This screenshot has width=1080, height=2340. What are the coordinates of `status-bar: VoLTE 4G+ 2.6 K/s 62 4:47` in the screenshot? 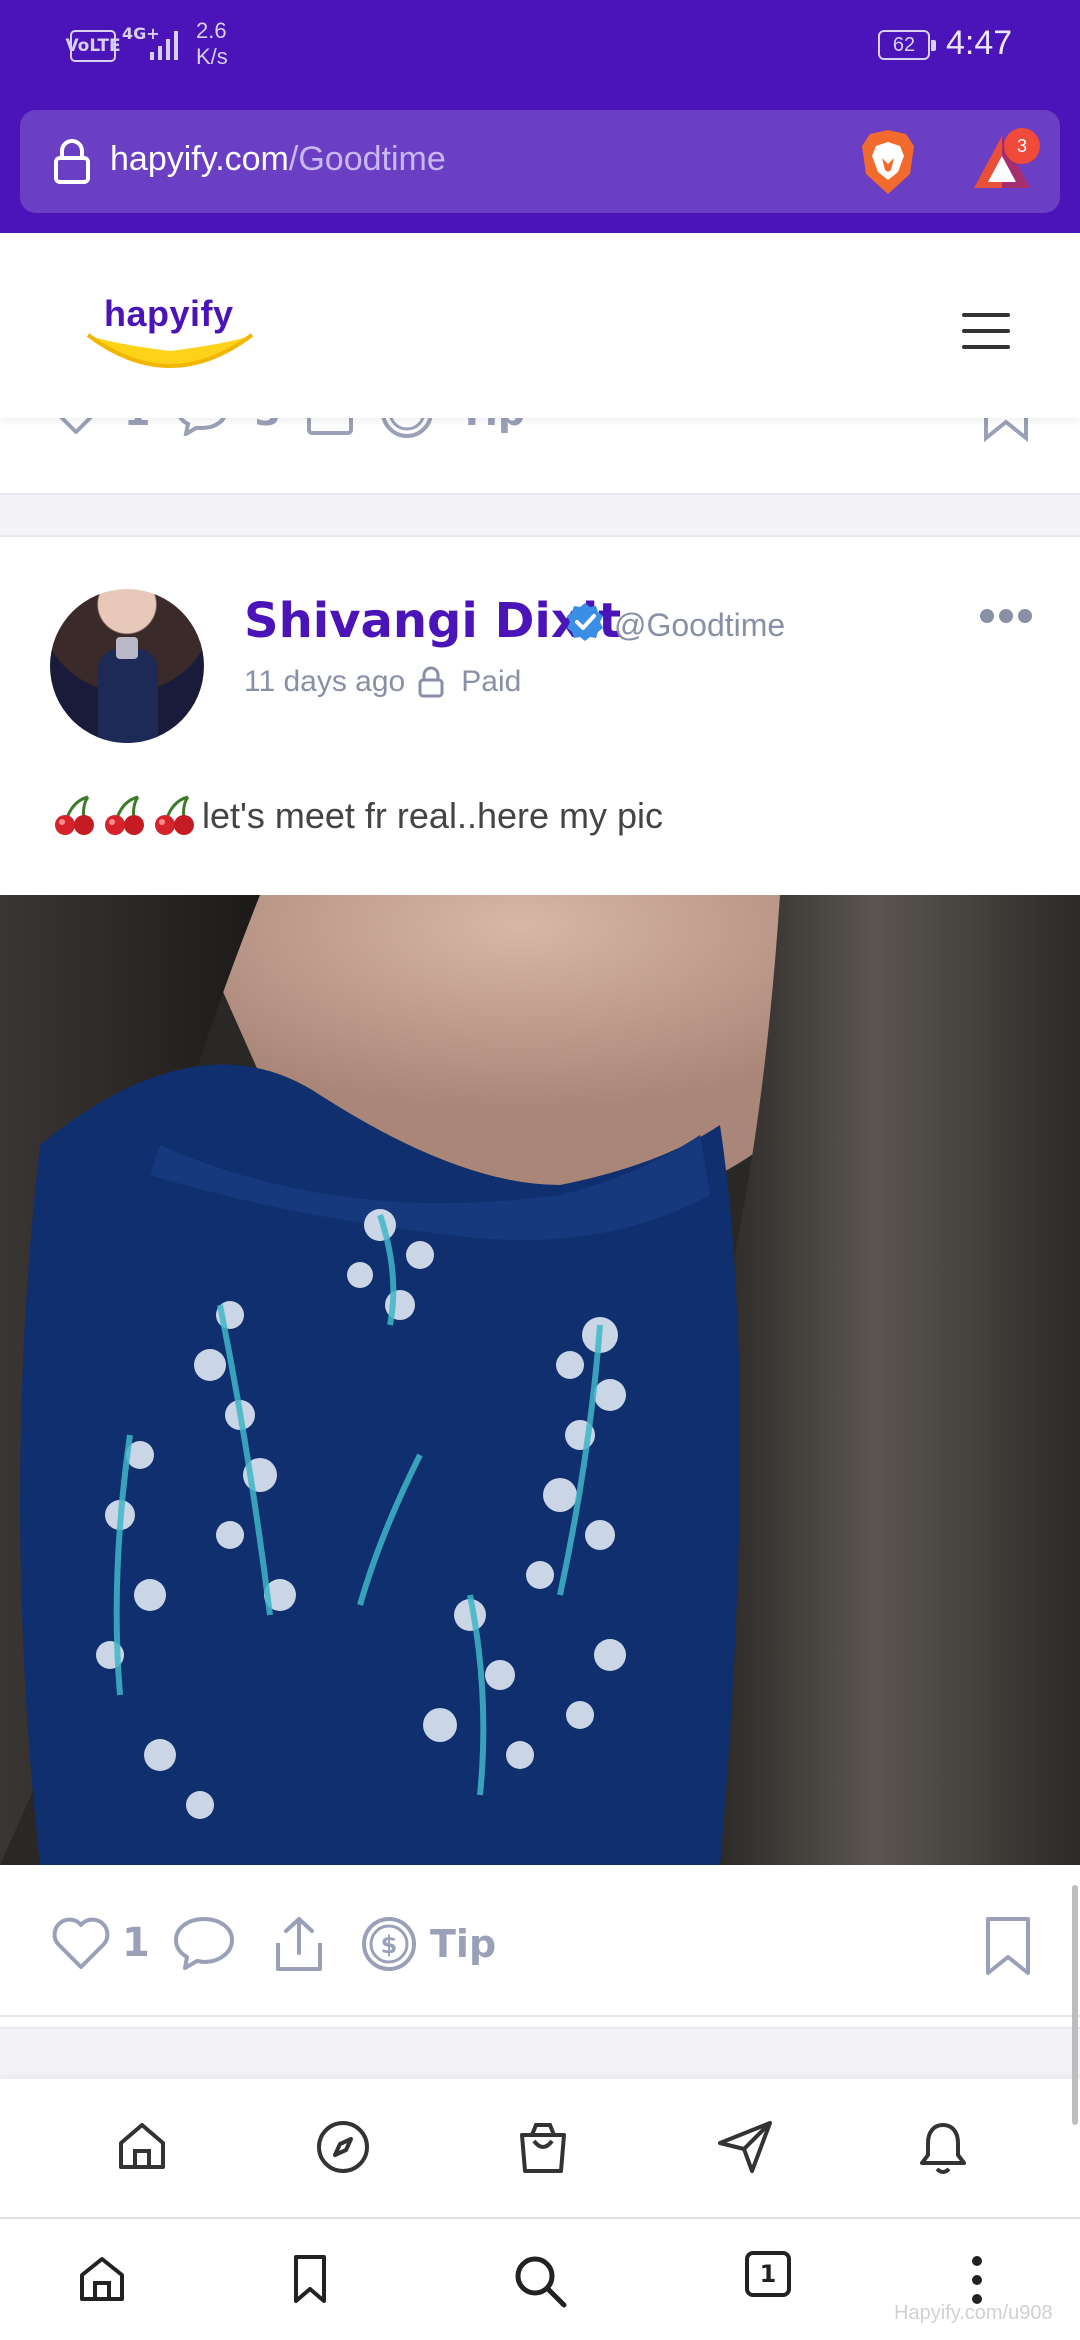 It's located at (540, 50).